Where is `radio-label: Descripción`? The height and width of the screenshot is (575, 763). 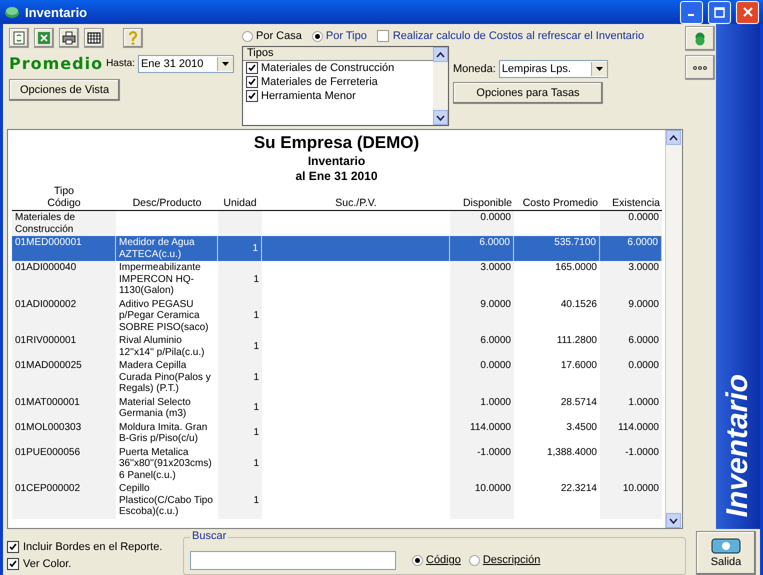 radio-label: Descripción is located at coordinates (511, 560).